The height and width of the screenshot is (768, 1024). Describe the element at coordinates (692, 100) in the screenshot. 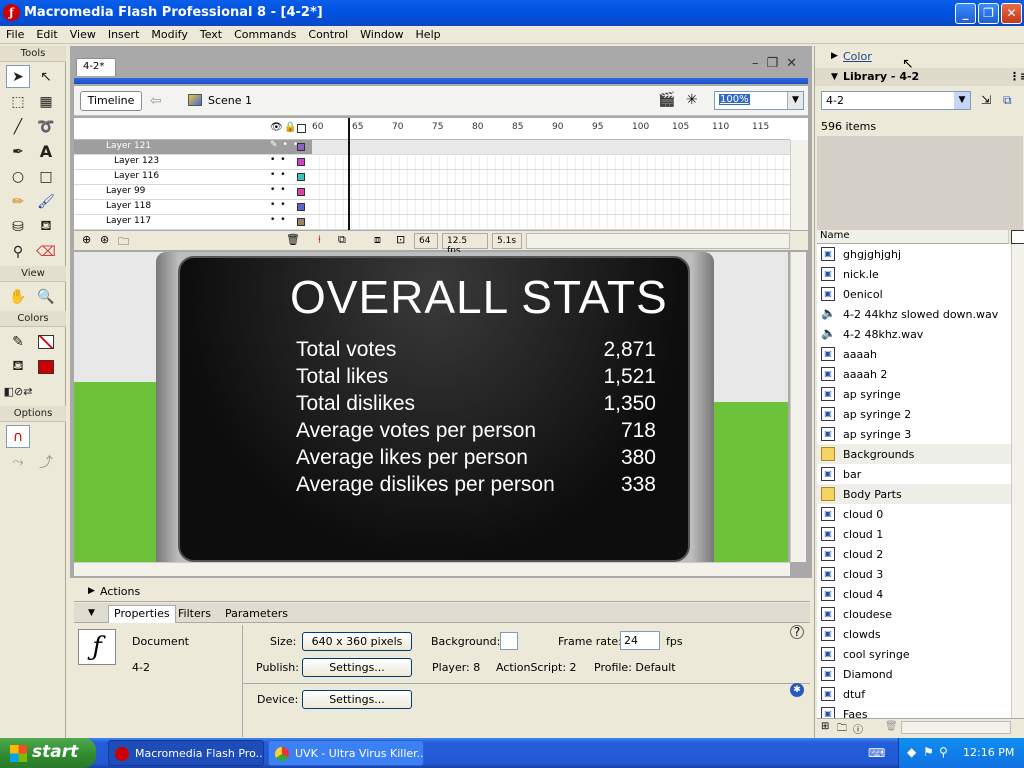

I see `edit-symbols-icon: ✳` at that location.